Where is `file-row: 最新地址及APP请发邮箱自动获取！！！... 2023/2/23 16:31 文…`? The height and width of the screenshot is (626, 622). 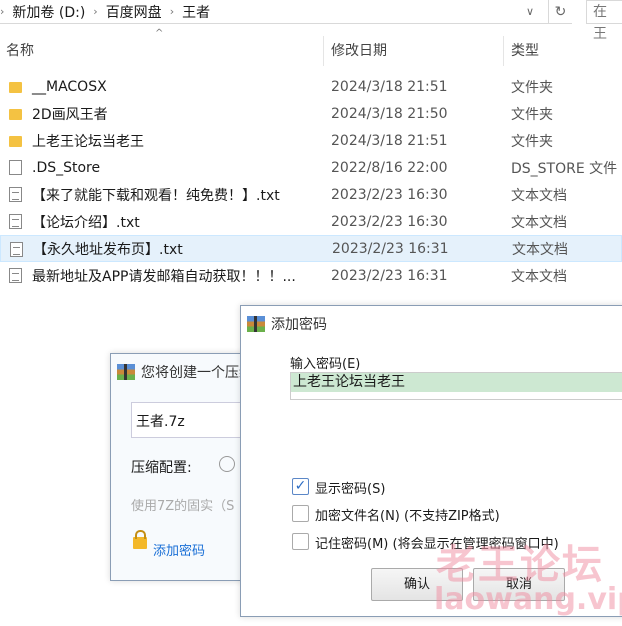 file-row: 最新地址及APP请发邮箱自动获取！！！... 2023/2/23 16:31 文… is located at coordinates (311, 275).